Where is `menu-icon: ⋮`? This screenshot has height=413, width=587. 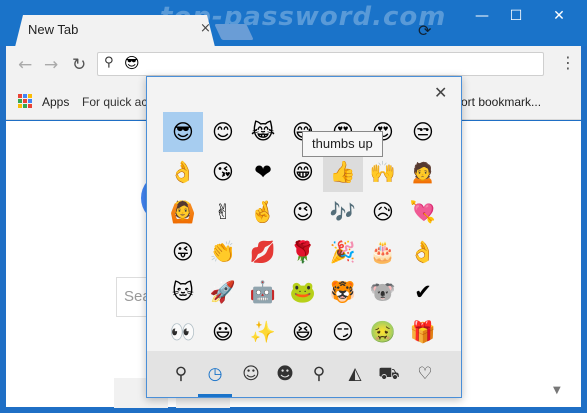 menu-icon: ⋮ is located at coordinates (568, 62).